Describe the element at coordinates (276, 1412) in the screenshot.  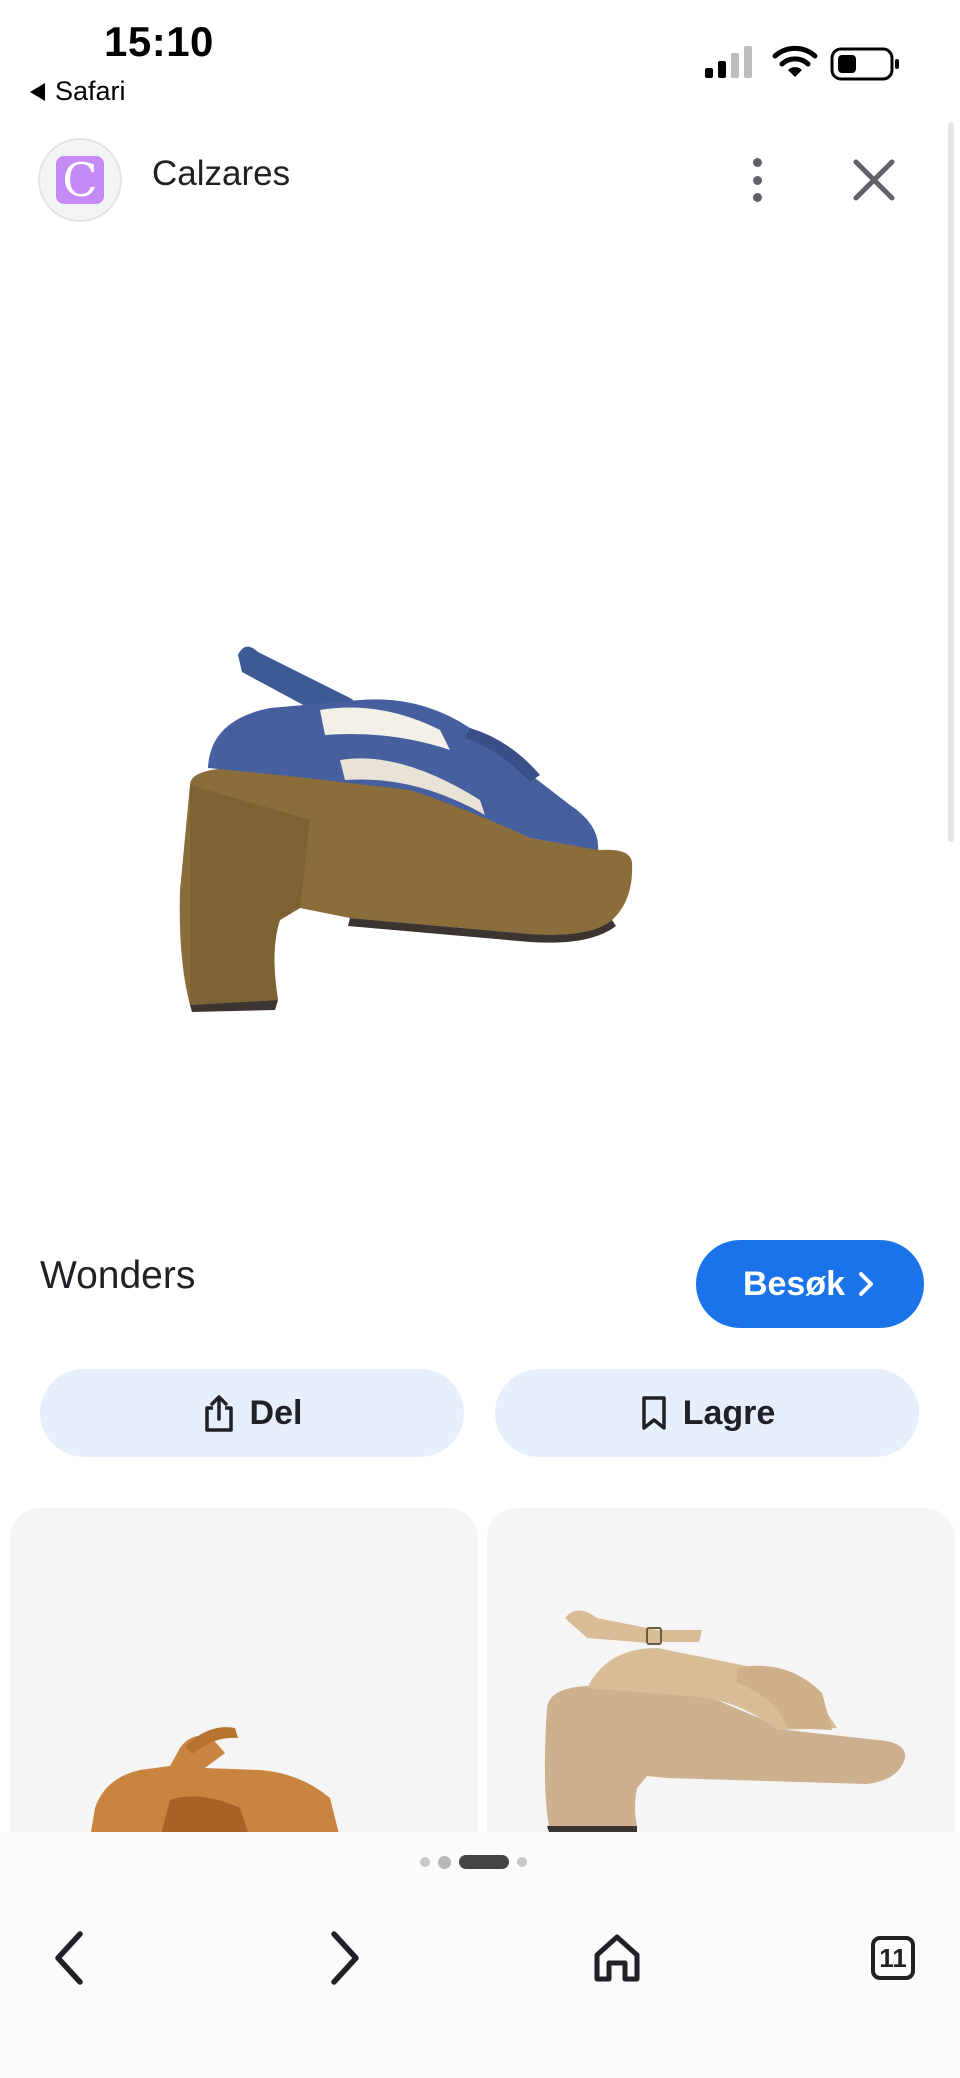
I see `share-label: Del` at that location.